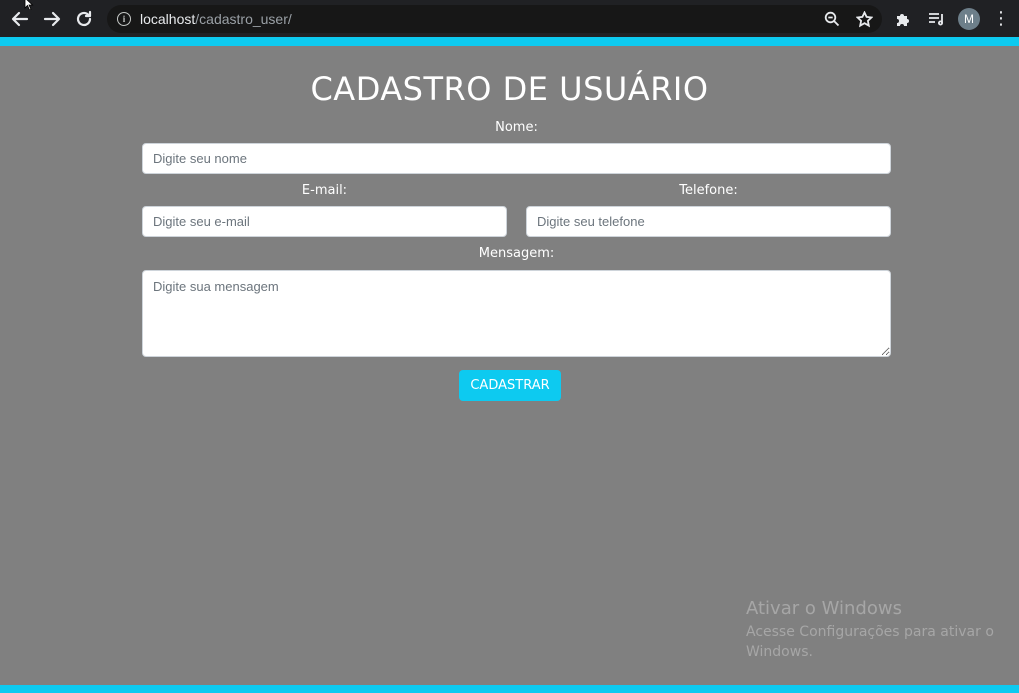  I want to click on email-input, so click(324, 221).